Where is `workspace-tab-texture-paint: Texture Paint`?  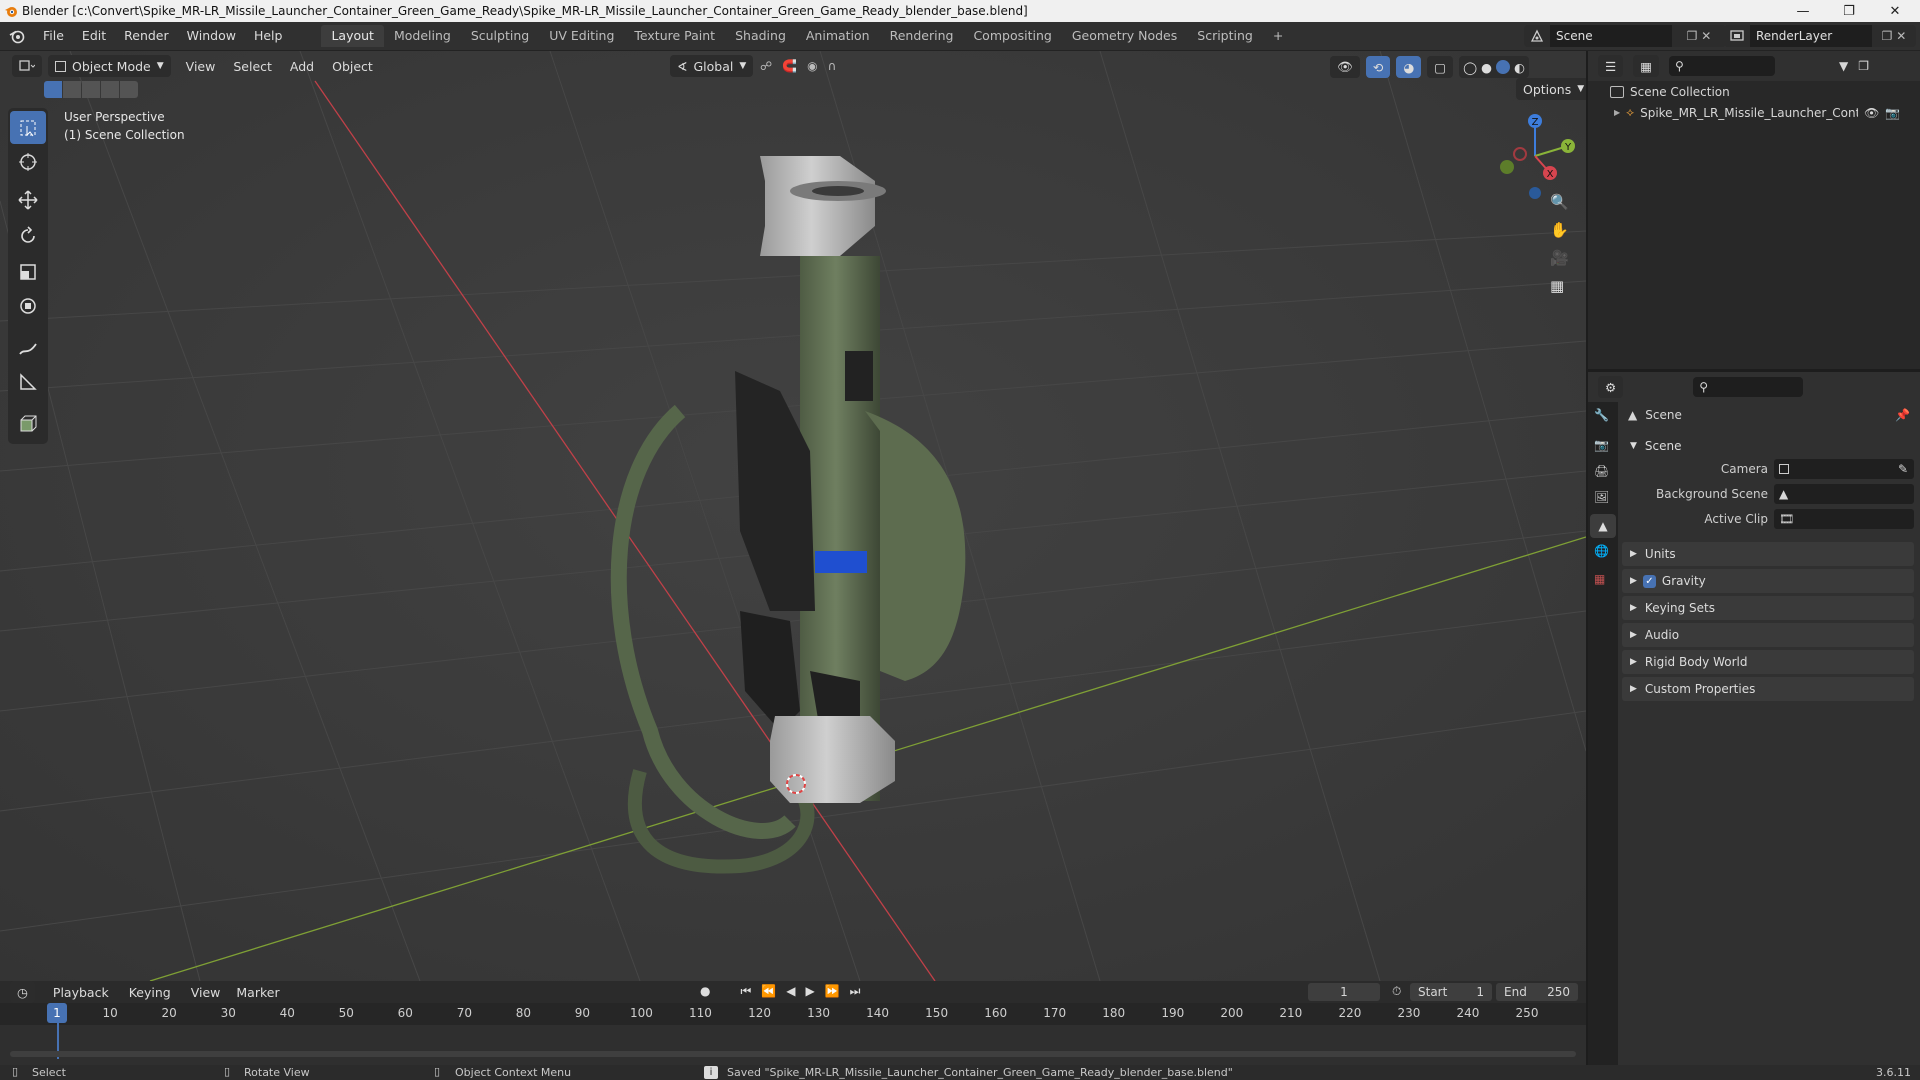
workspace-tab-texture-paint: Texture Paint is located at coordinates (674, 36).